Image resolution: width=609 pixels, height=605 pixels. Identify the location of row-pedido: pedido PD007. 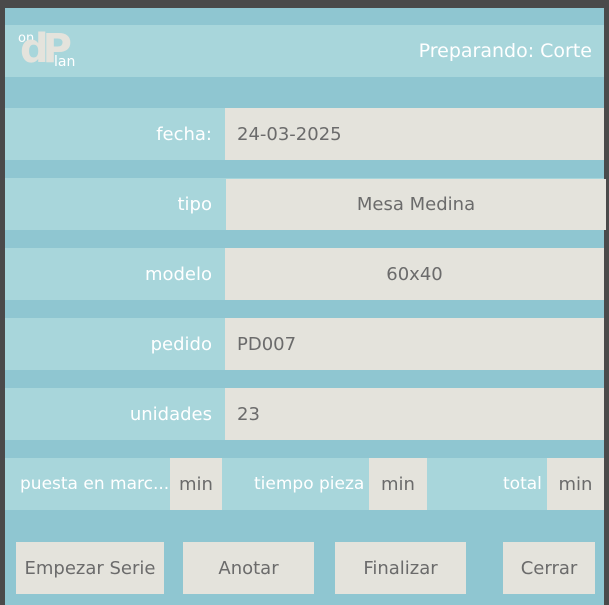
(304, 344).